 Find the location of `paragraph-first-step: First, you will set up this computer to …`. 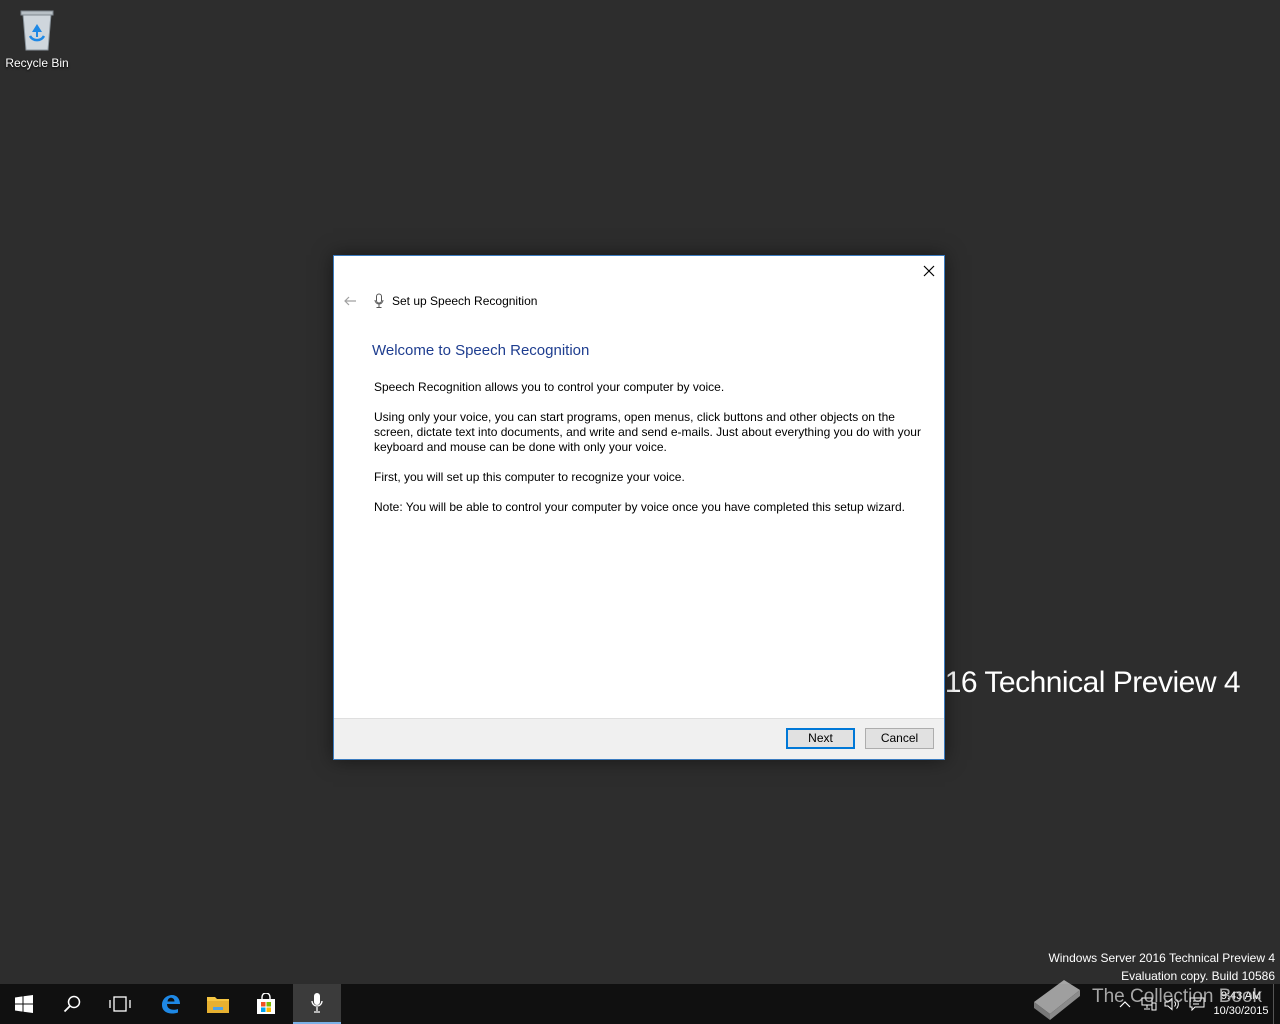

paragraph-first-step: First, you will set up this computer to … is located at coordinates (529, 477).